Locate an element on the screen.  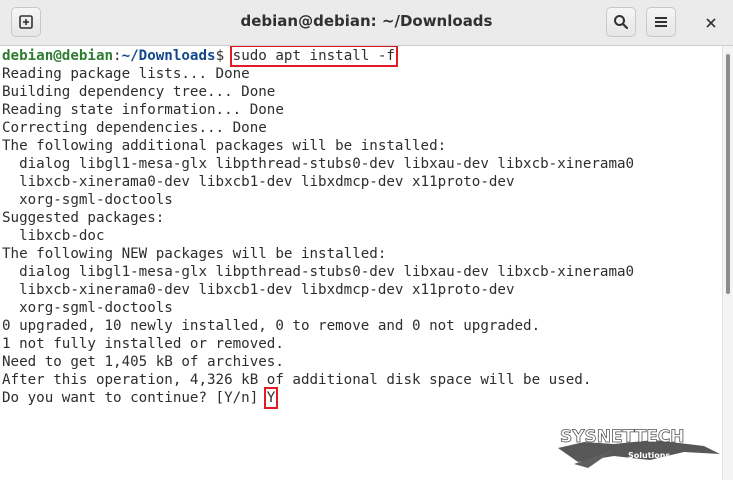
output-line: Correcting dependencies... Done is located at coordinates (134, 128).